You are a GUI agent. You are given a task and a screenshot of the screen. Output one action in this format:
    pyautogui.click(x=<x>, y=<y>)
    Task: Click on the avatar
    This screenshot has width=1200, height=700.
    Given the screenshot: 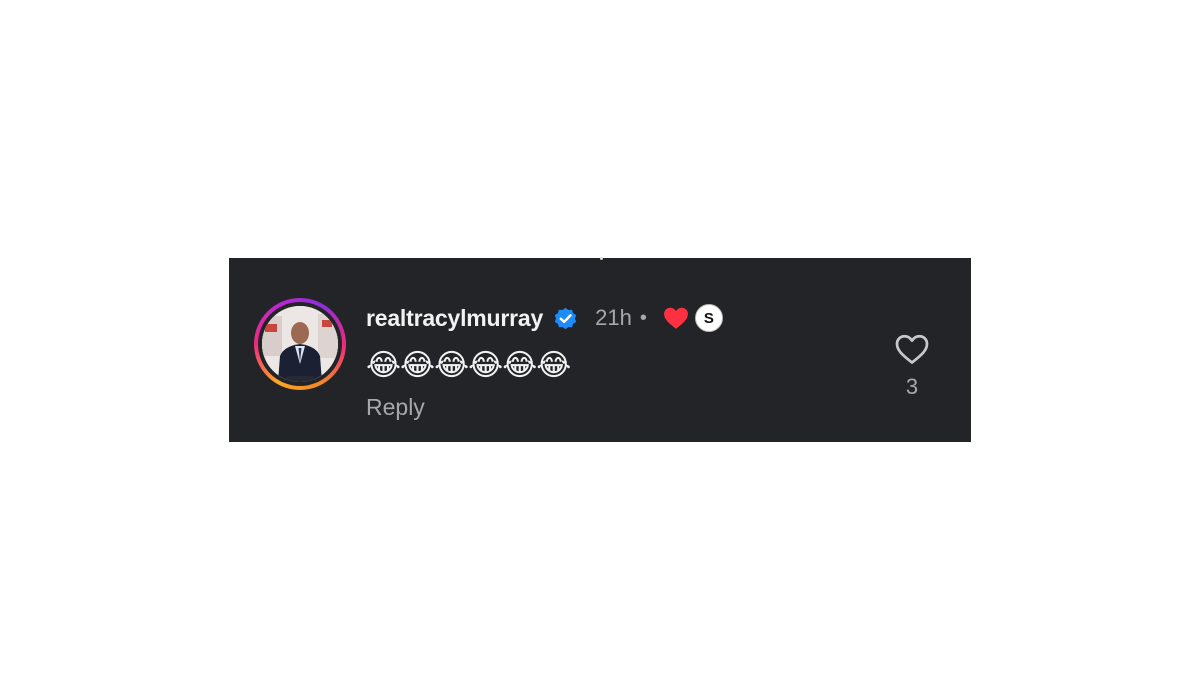 What is the action you would take?
    pyautogui.click(x=300, y=344)
    